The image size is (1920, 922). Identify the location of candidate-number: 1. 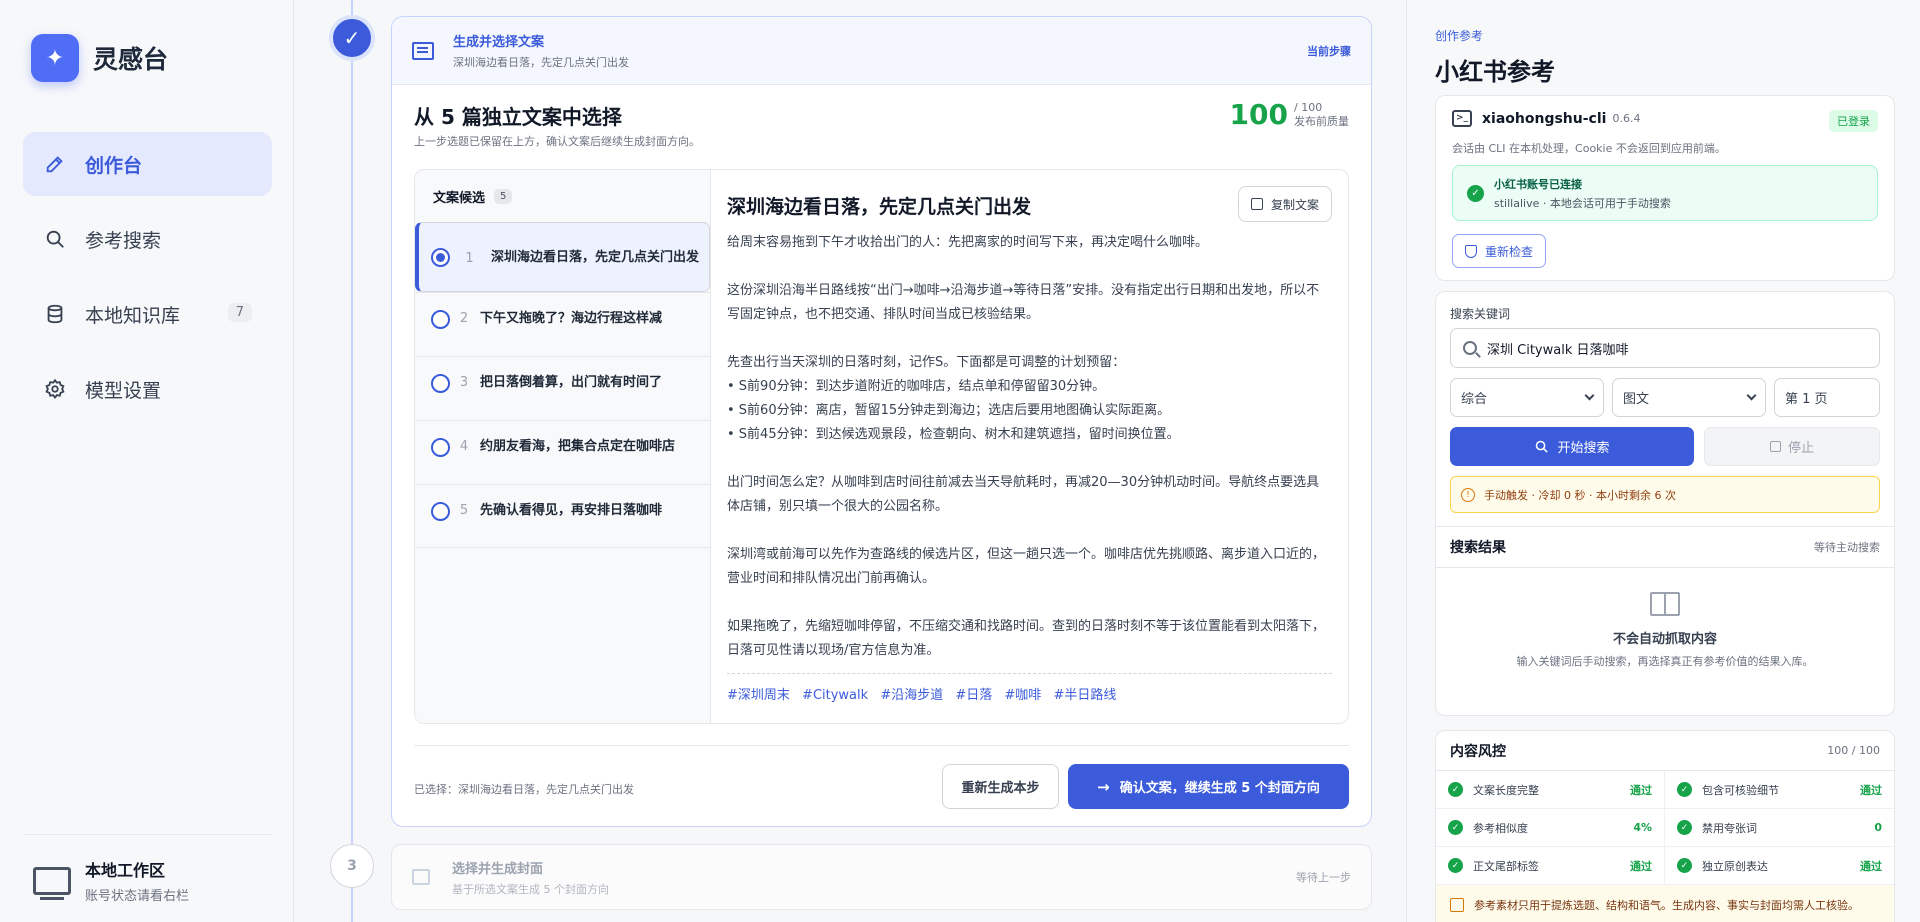
(469, 258).